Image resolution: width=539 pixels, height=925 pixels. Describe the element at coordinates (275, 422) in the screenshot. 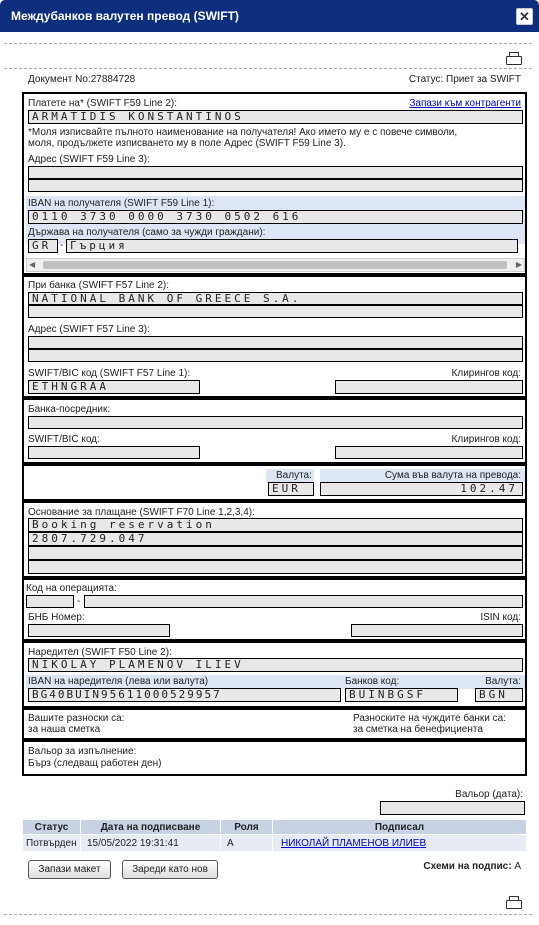

I see `intermediary-field` at that location.